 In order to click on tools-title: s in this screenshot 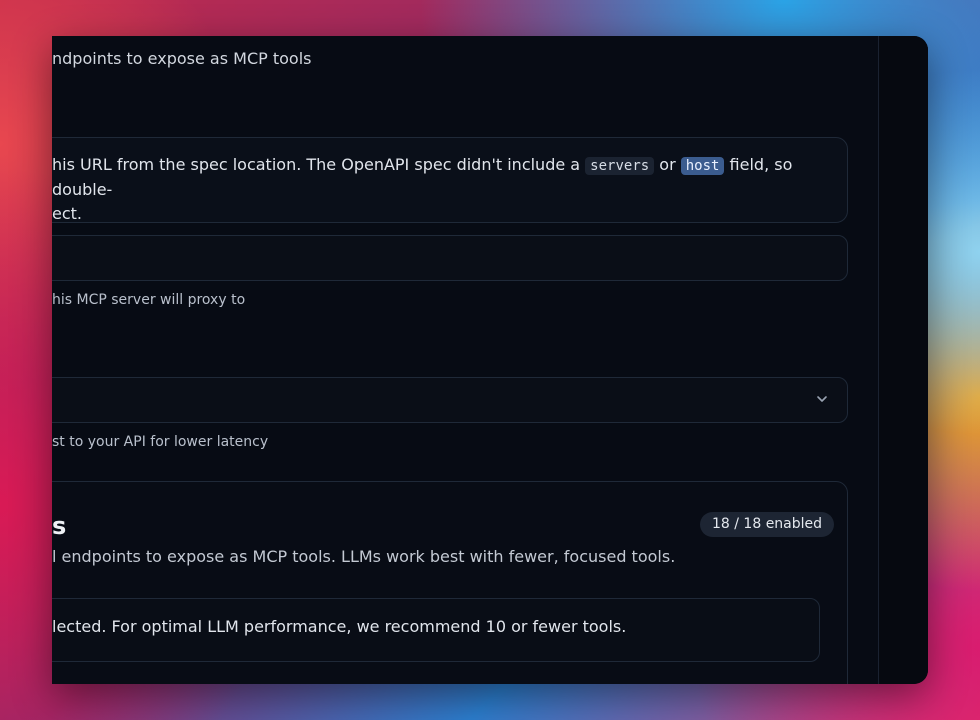, I will do `click(59, 526)`.